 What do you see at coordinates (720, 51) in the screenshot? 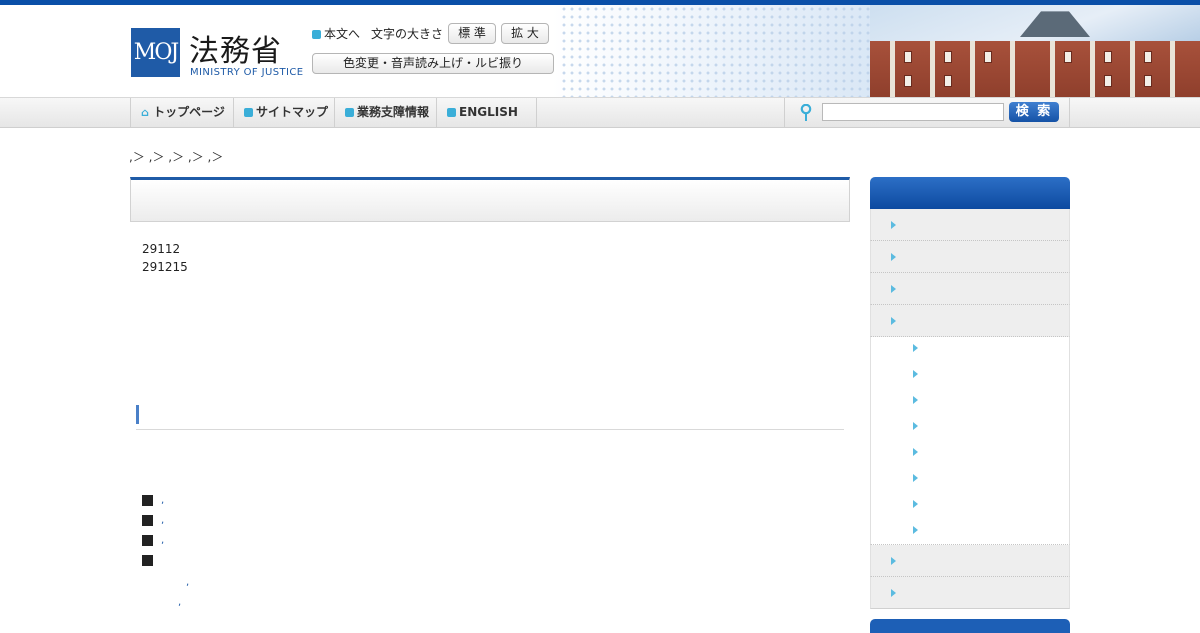
I see `header-dot-pattern` at bounding box center [720, 51].